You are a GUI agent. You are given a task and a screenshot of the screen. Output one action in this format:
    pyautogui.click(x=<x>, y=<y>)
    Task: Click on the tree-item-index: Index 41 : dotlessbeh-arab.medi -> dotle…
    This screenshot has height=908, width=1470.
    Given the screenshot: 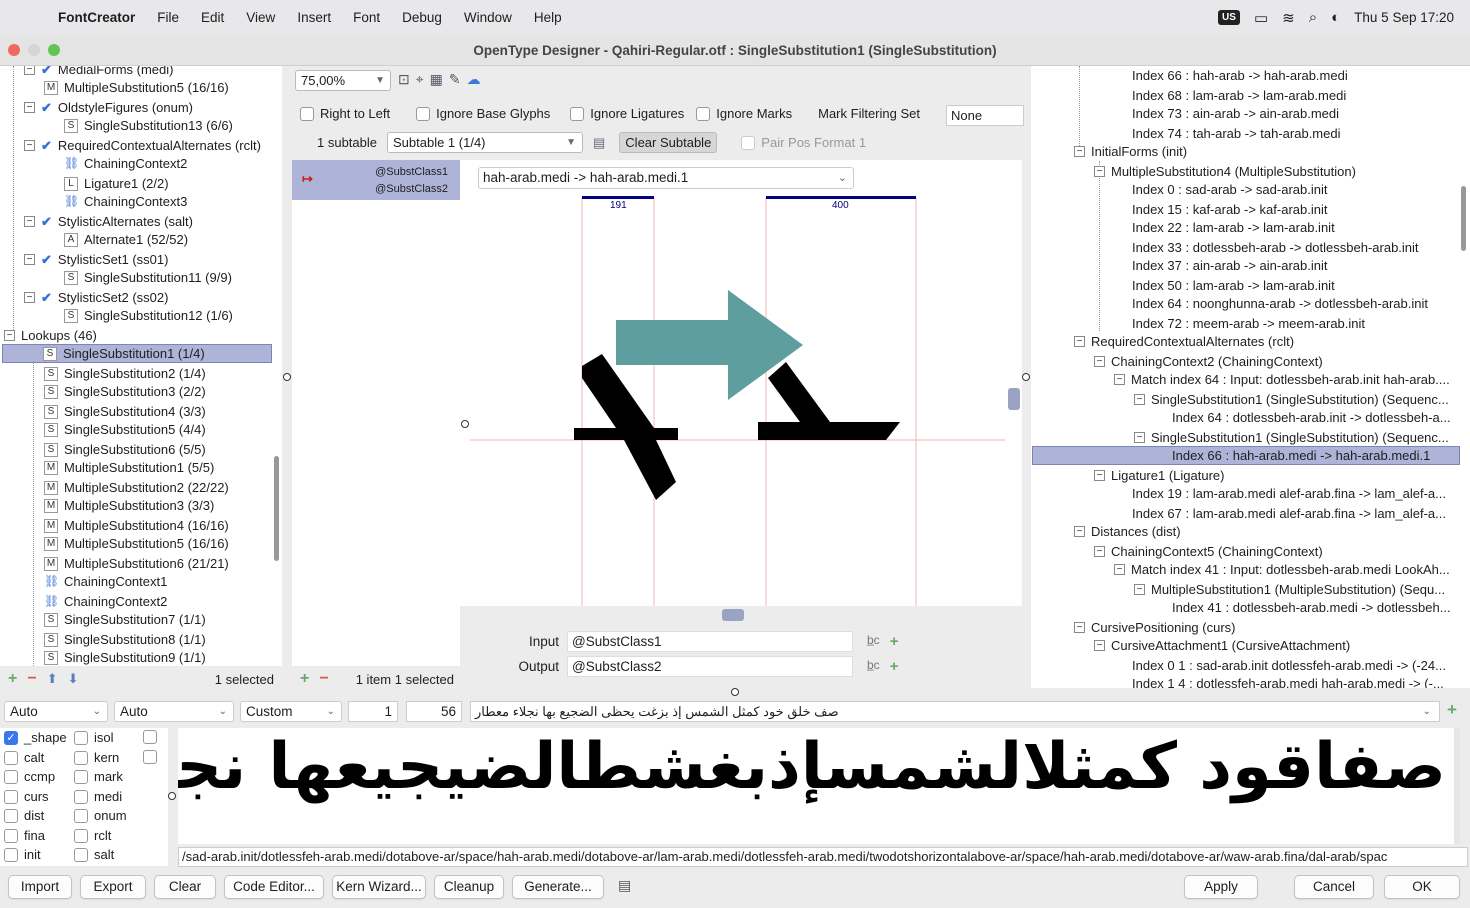 What is the action you would take?
    pyautogui.click(x=1311, y=607)
    